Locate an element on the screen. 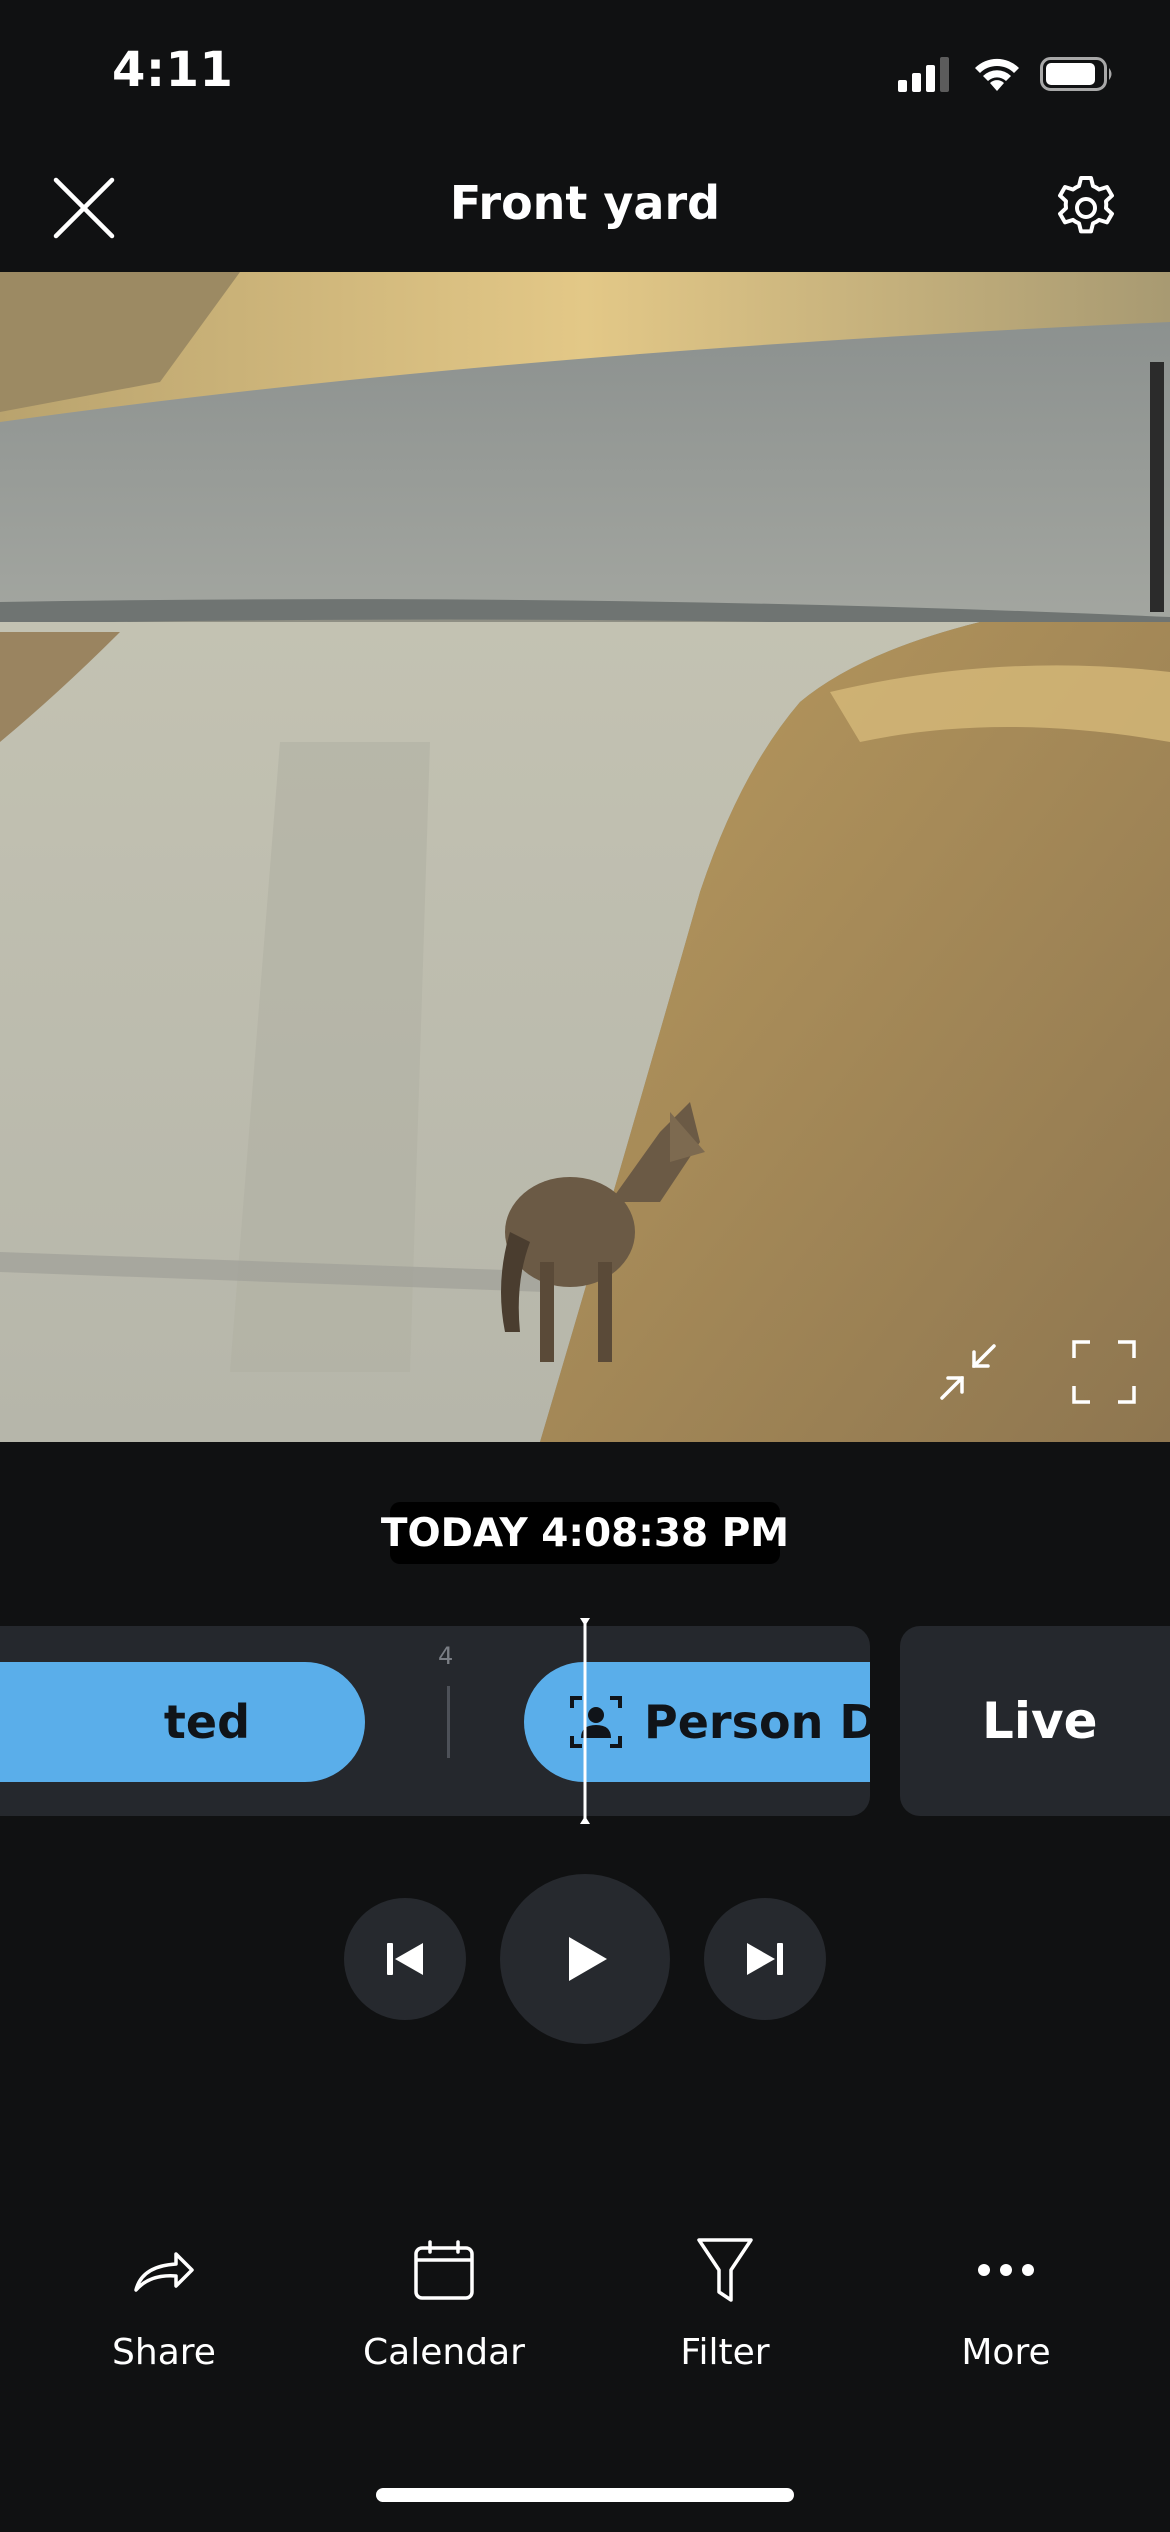  filter-button: Filter is located at coordinates (725, 2305).